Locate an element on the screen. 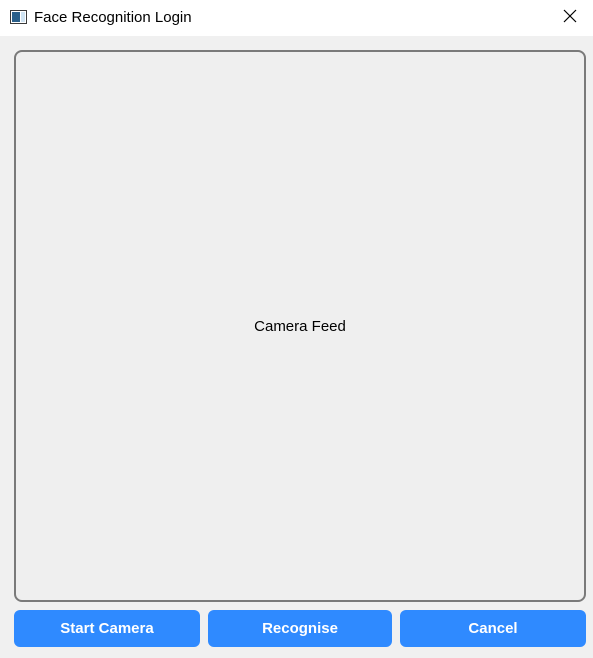  app-window-icon is located at coordinates (18, 17).